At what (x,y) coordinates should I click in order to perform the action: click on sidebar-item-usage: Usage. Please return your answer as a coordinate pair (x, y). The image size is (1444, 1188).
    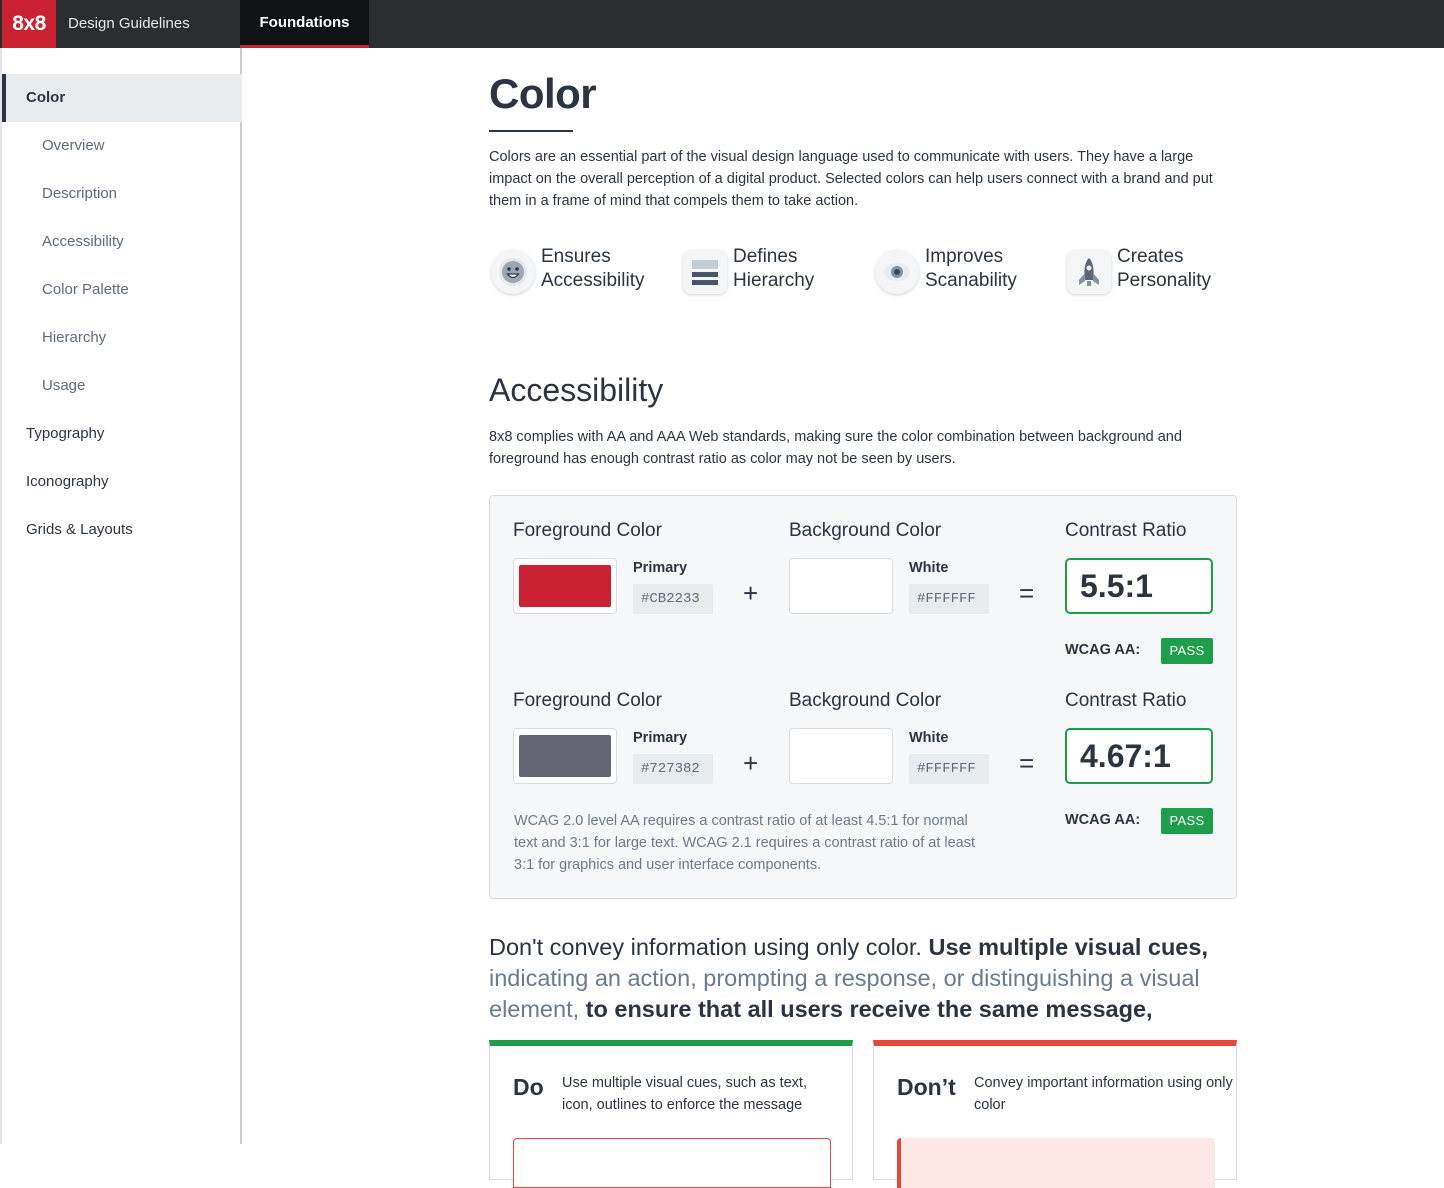
    Looking at the image, I should click on (122, 386).